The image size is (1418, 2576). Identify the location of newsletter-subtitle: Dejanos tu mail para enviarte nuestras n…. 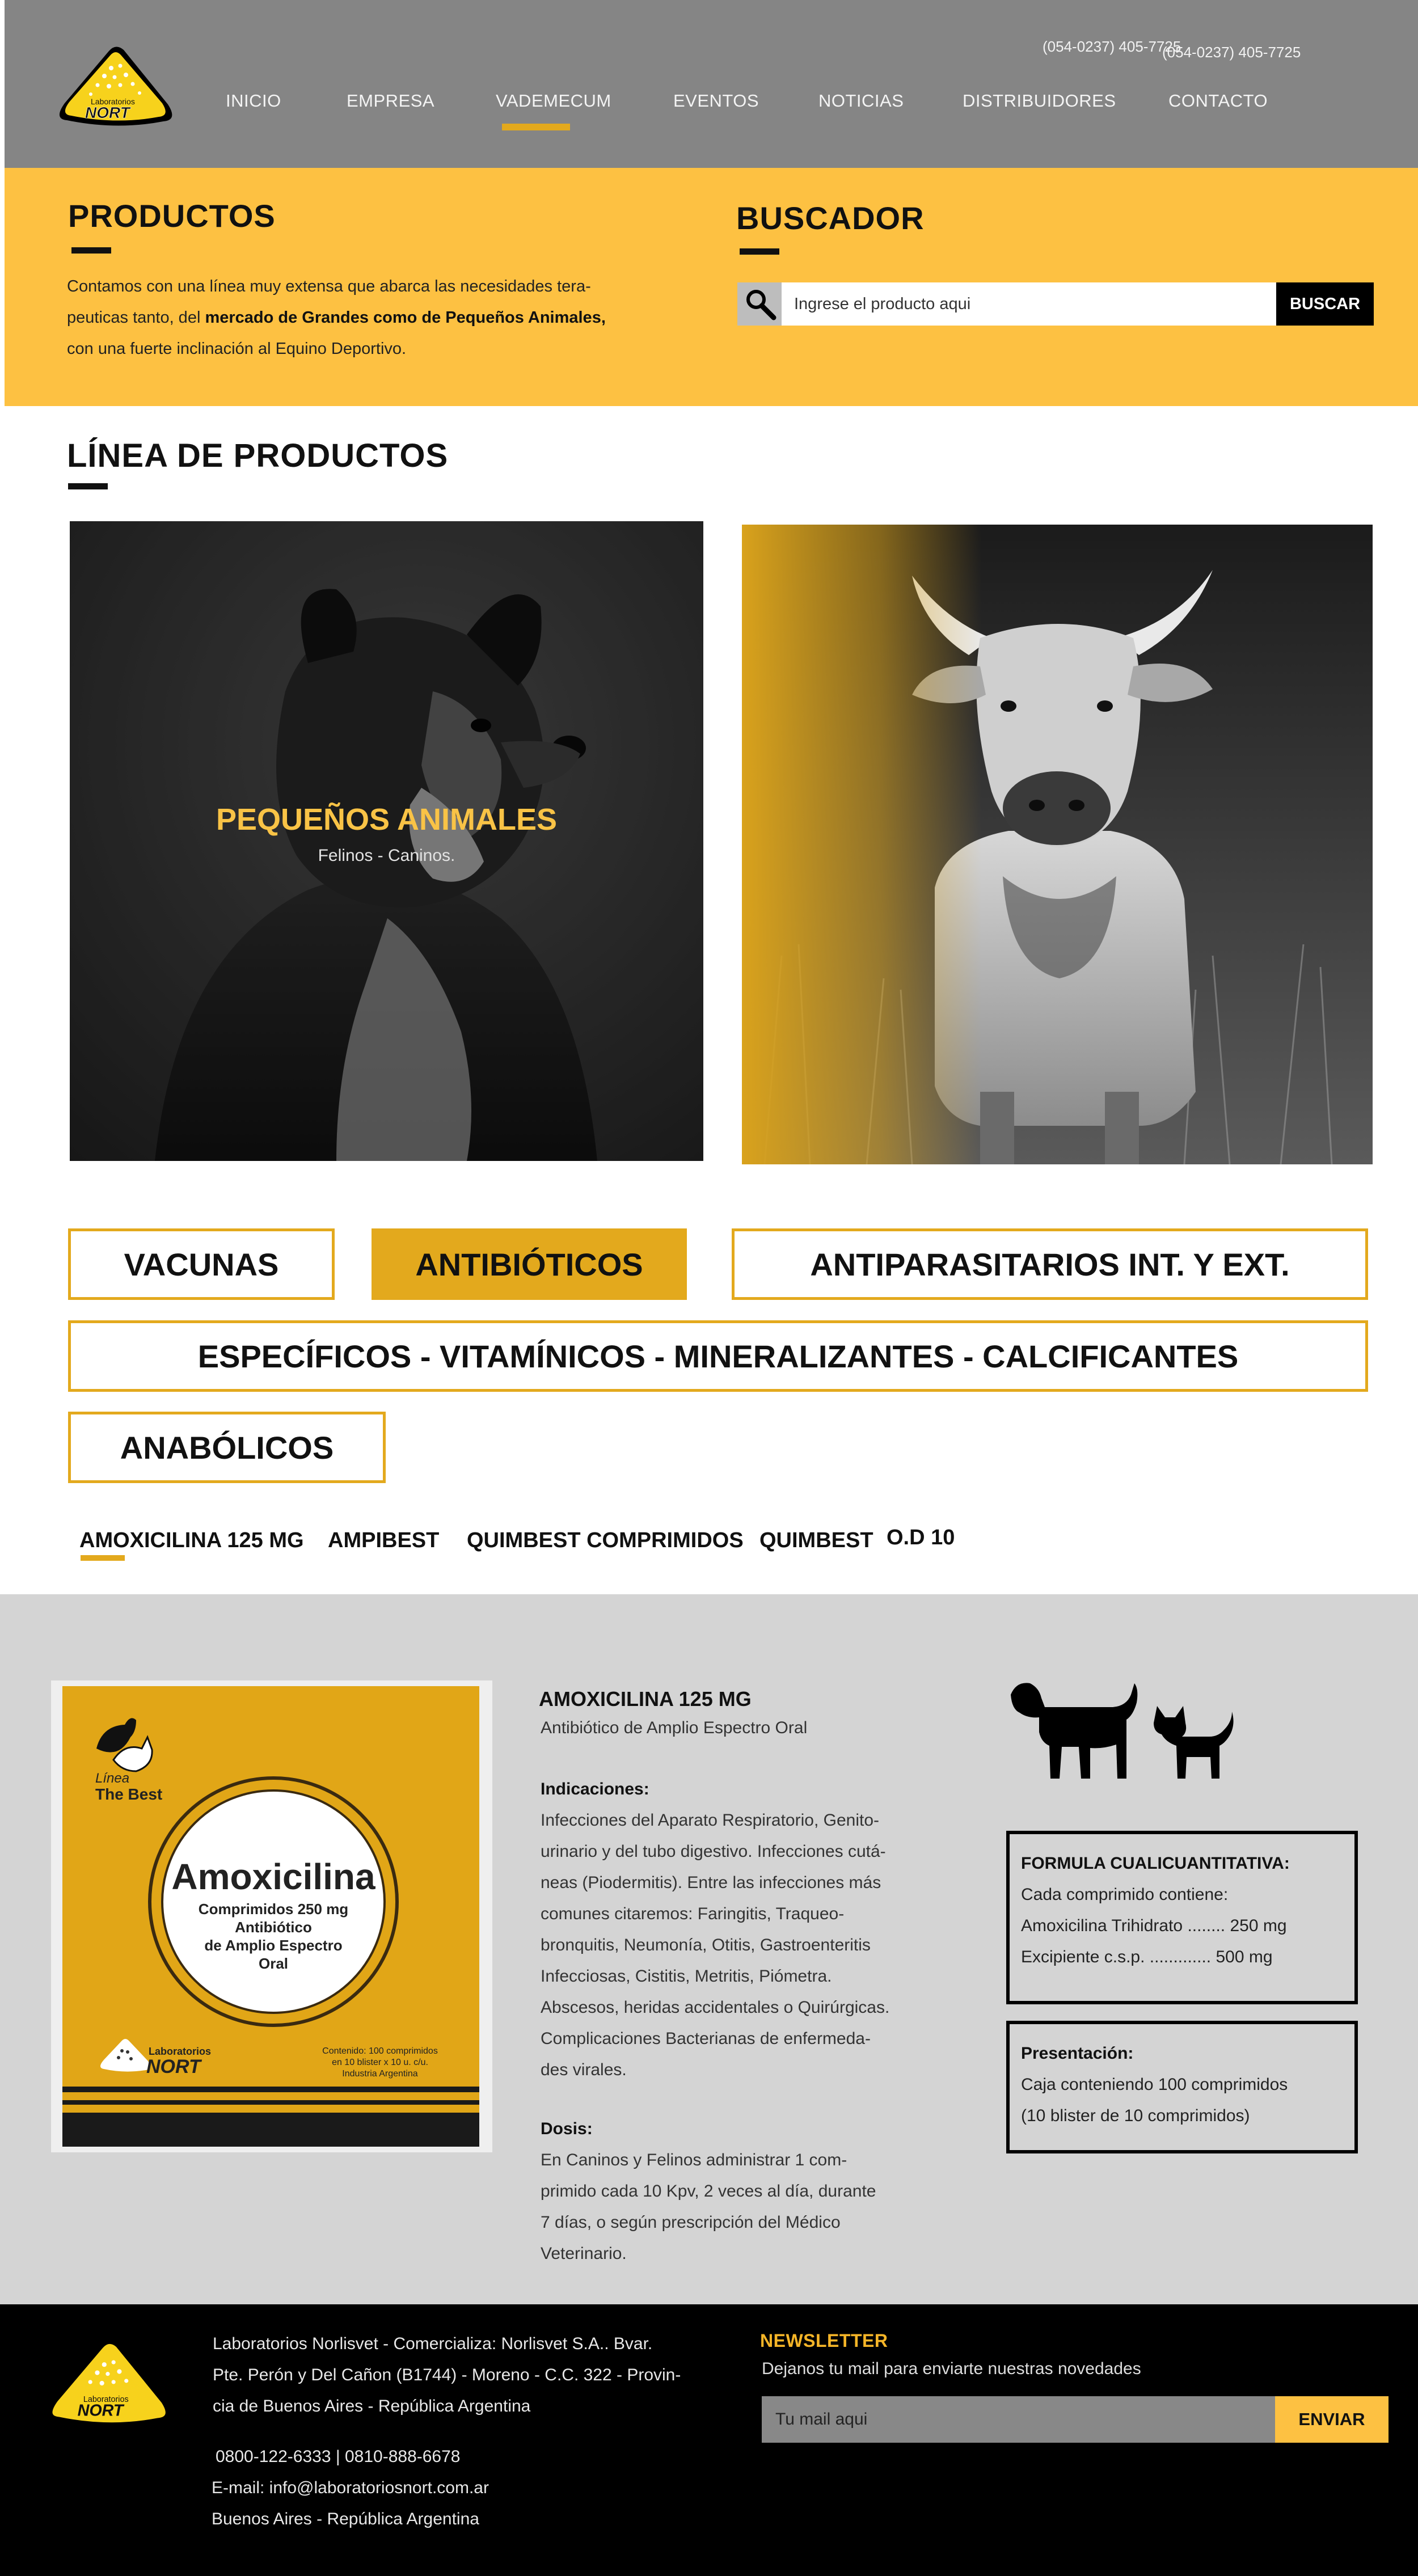
(951, 2368).